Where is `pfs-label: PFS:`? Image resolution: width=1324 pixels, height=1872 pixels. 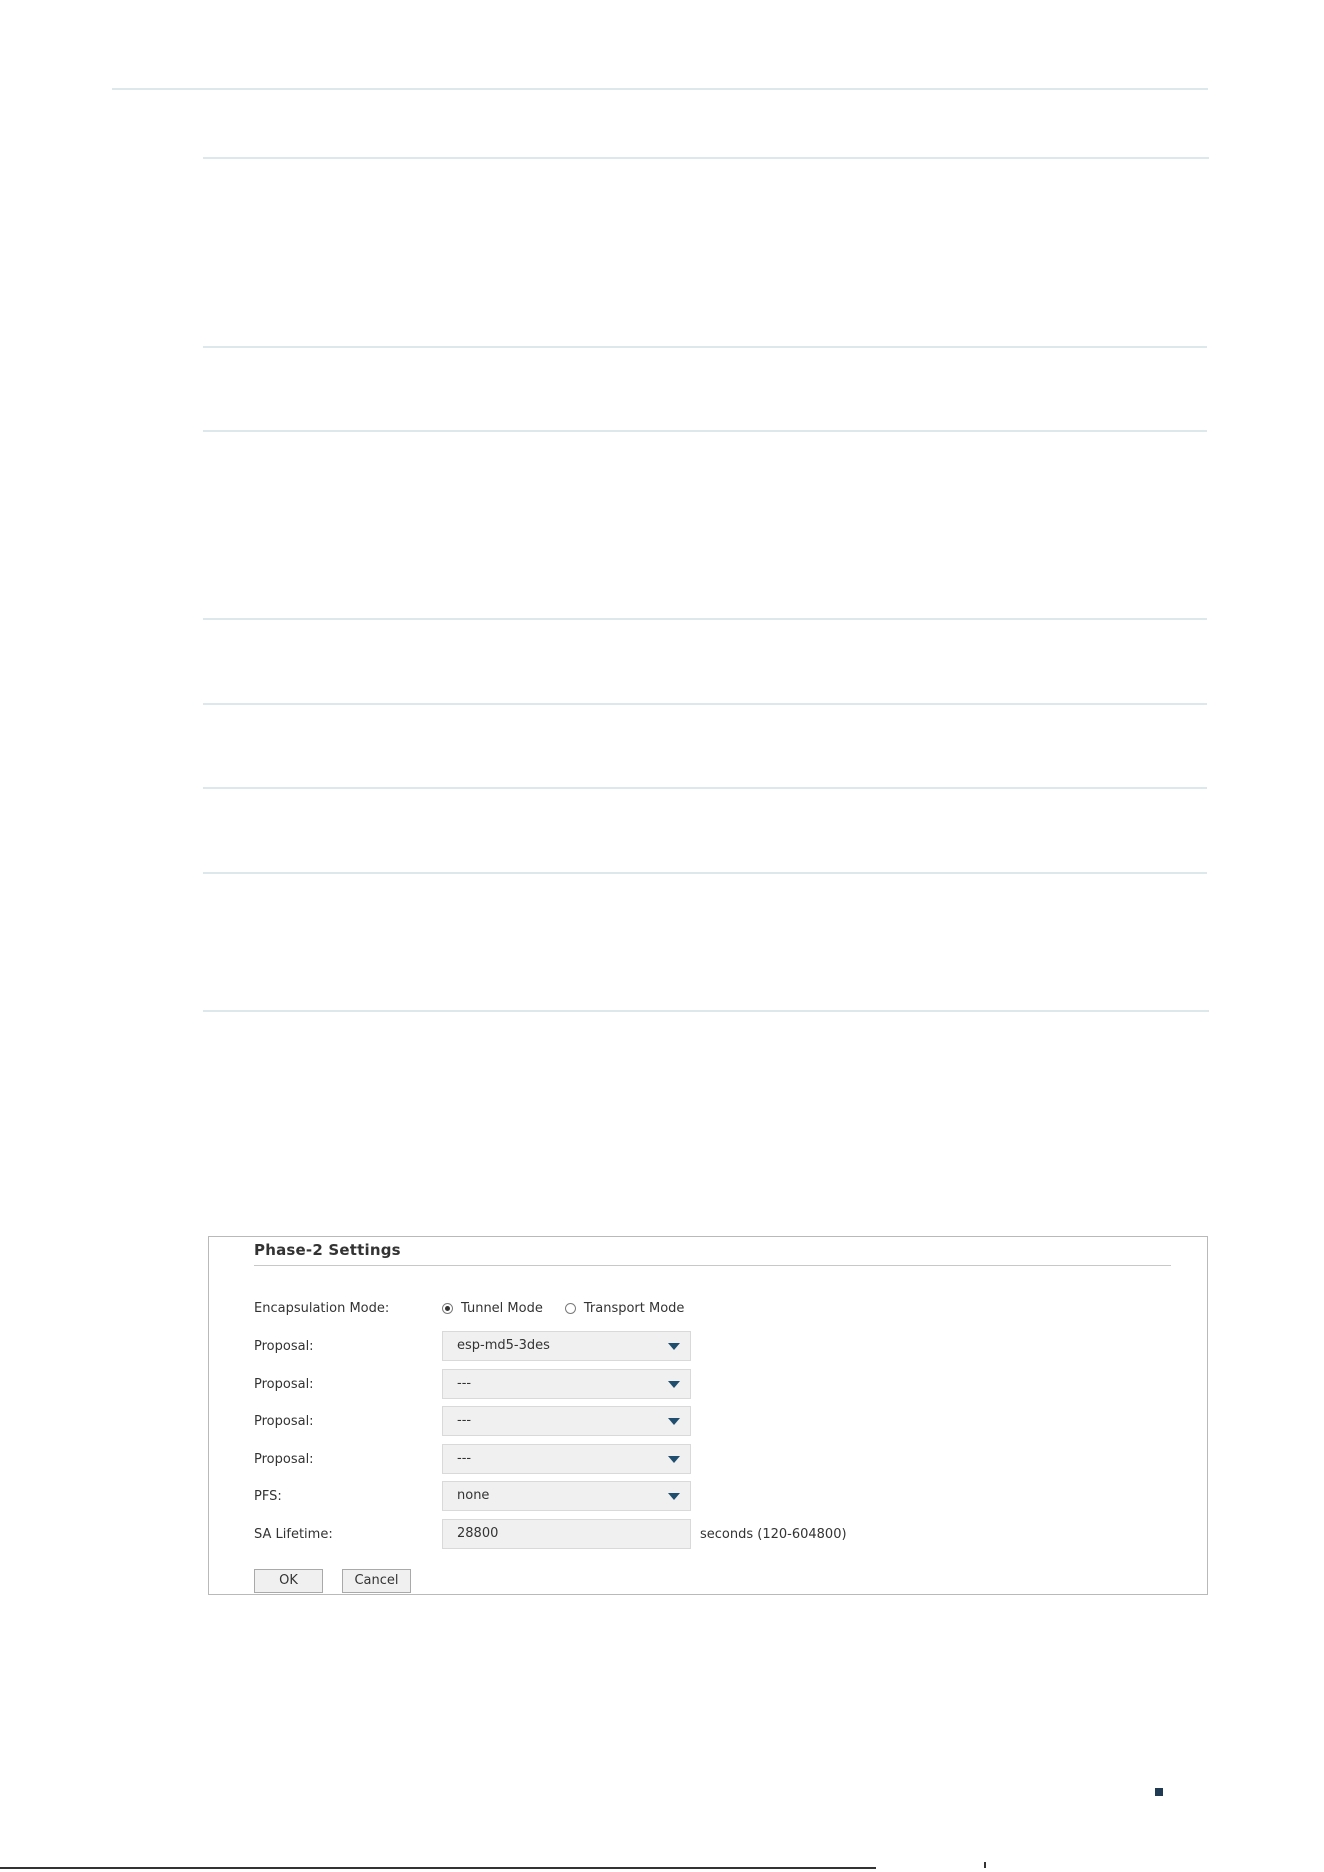
pfs-label: PFS: is located at coordinates (268, 1496).